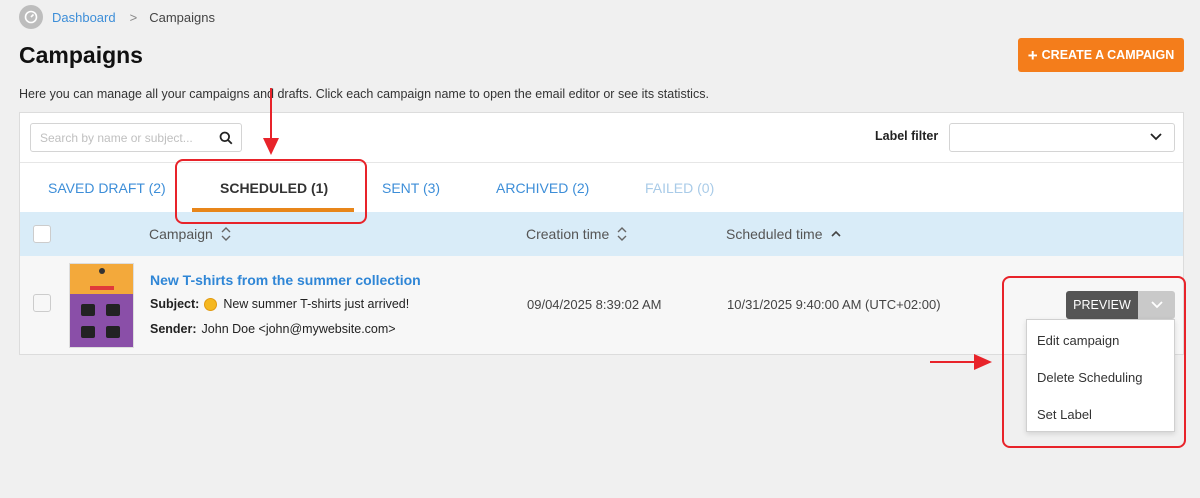  I want to click on tab-saved-draft: SAVED DRAFT (2), so click(107, 188).